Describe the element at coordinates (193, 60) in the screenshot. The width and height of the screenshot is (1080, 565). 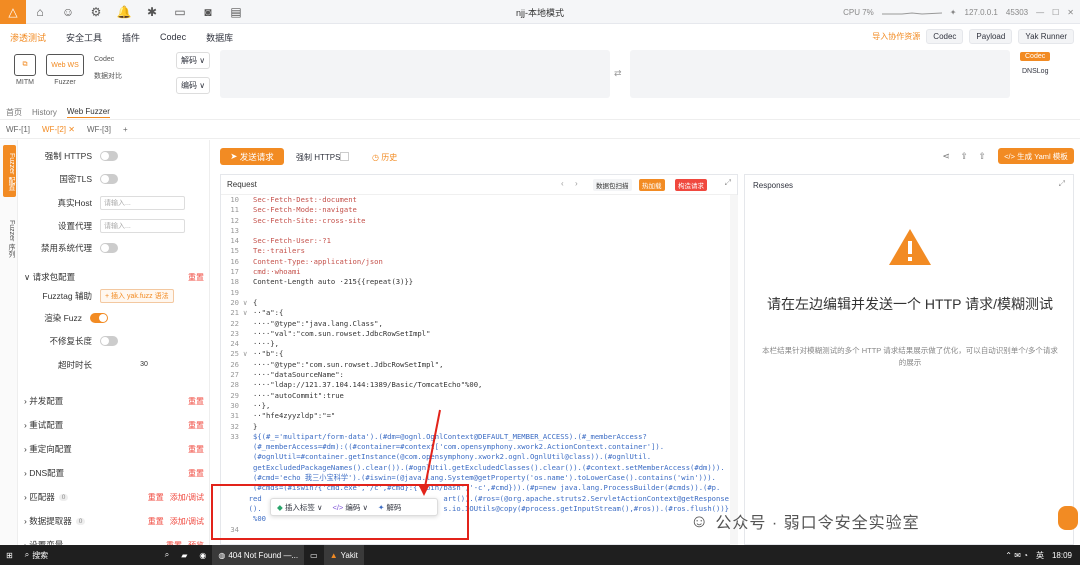
I see `decode-select: 解码 ∨` at that location.